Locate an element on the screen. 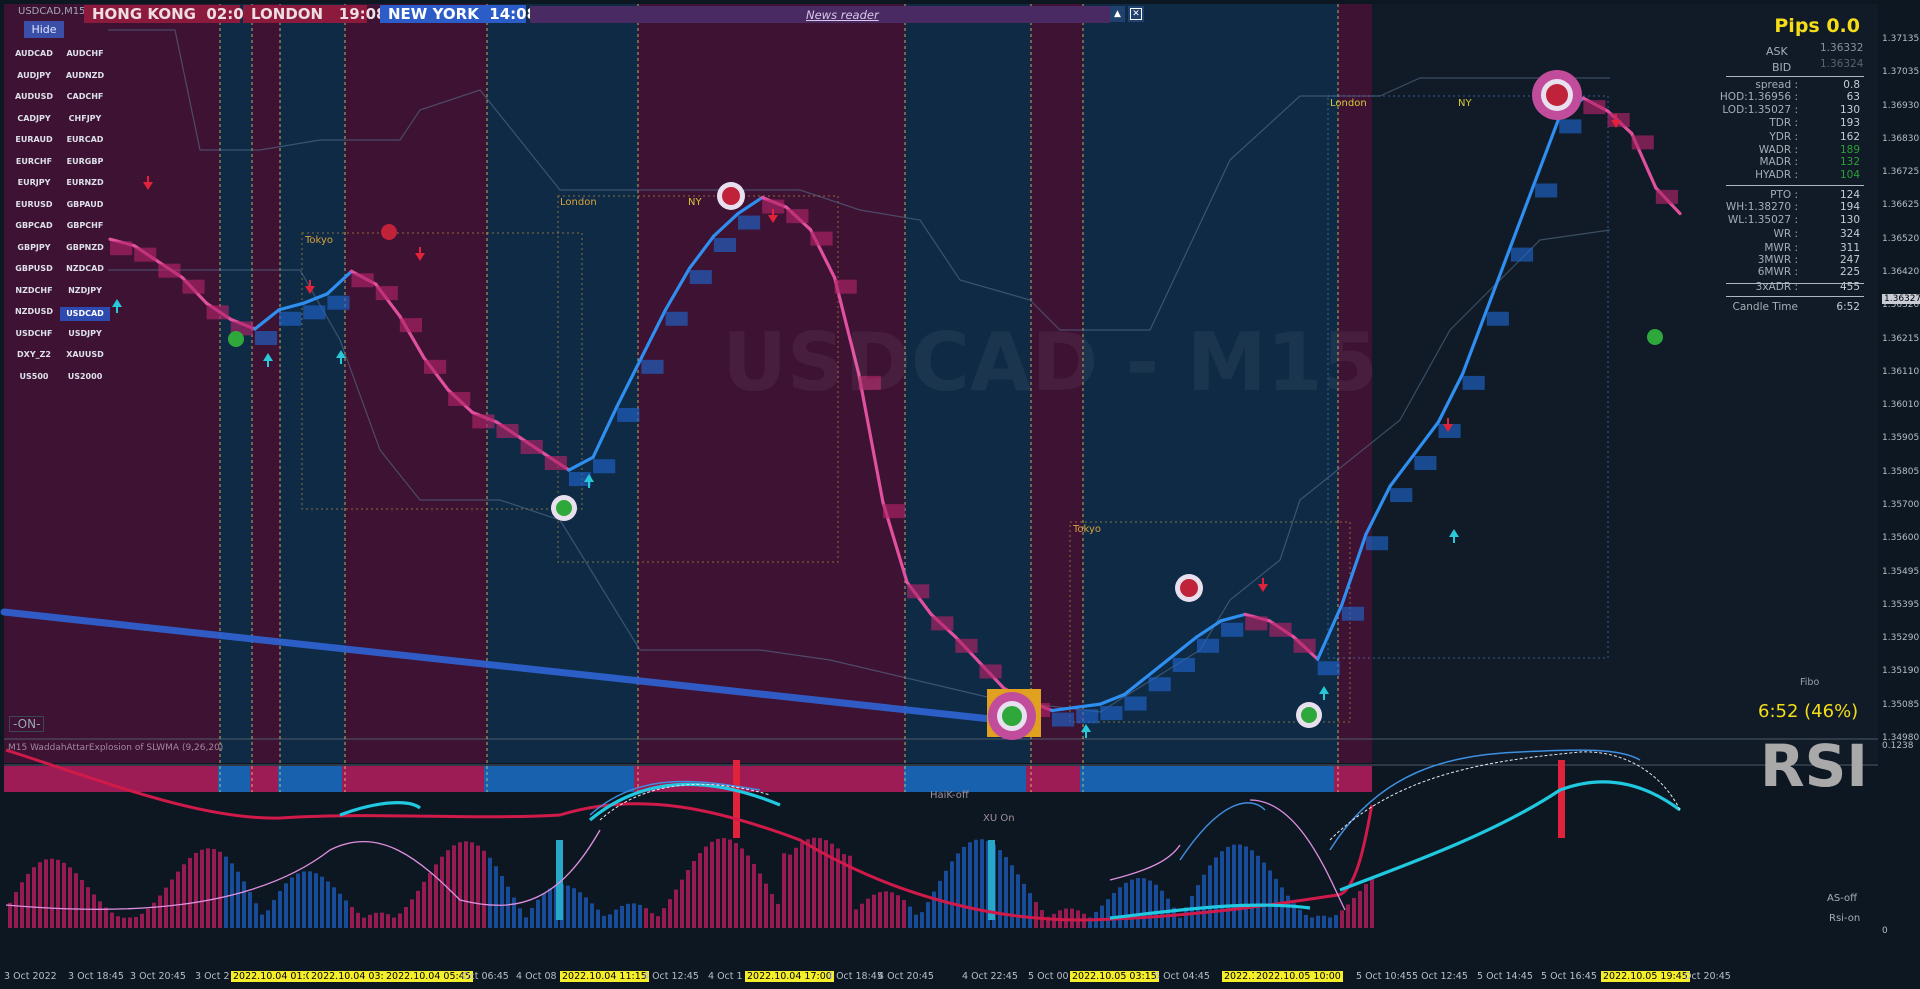 The height and width of the screenshot is (989, 1920). symbol-gbpchf: GBPCHF is located at coordinates (85, 225).